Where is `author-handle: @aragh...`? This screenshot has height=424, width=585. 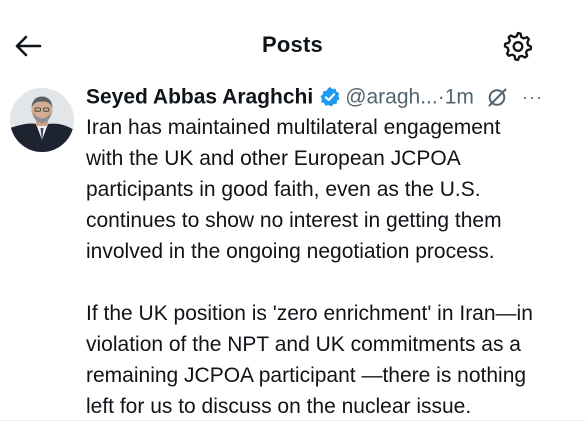 author-handle: @aragh... is located at coordinates (391, 96).